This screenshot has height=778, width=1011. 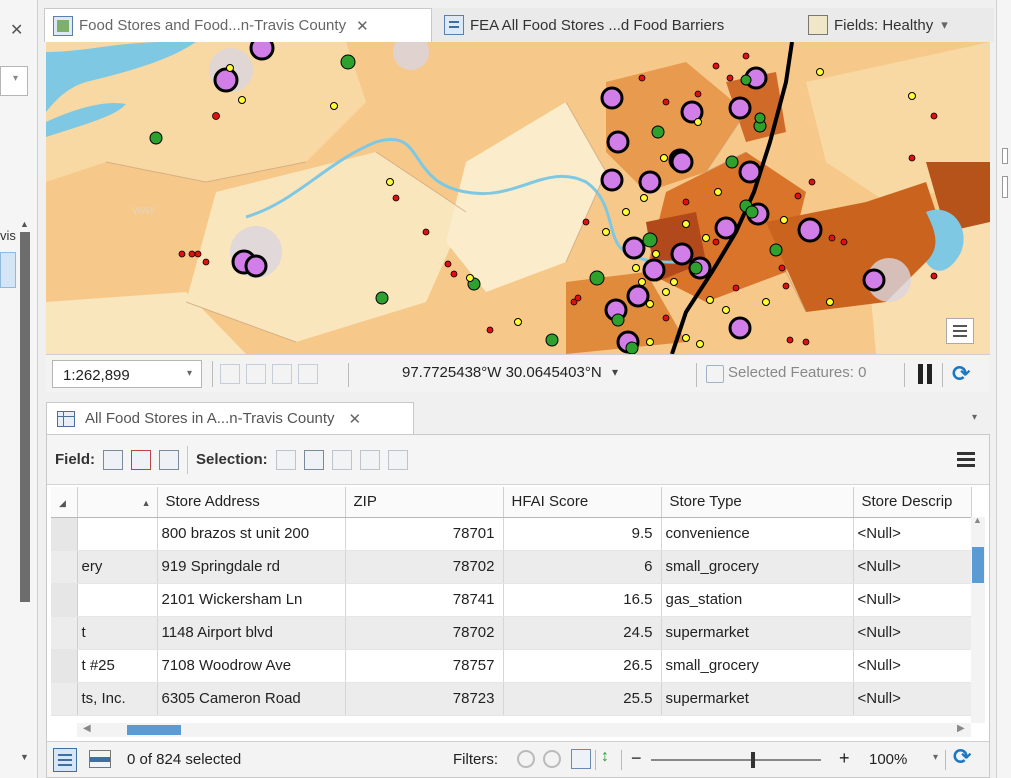 What do you see at coordinates (24, 757) in the screenshot?
I see `scroll-down-icon: ▼` at bounding box center [24, 757].